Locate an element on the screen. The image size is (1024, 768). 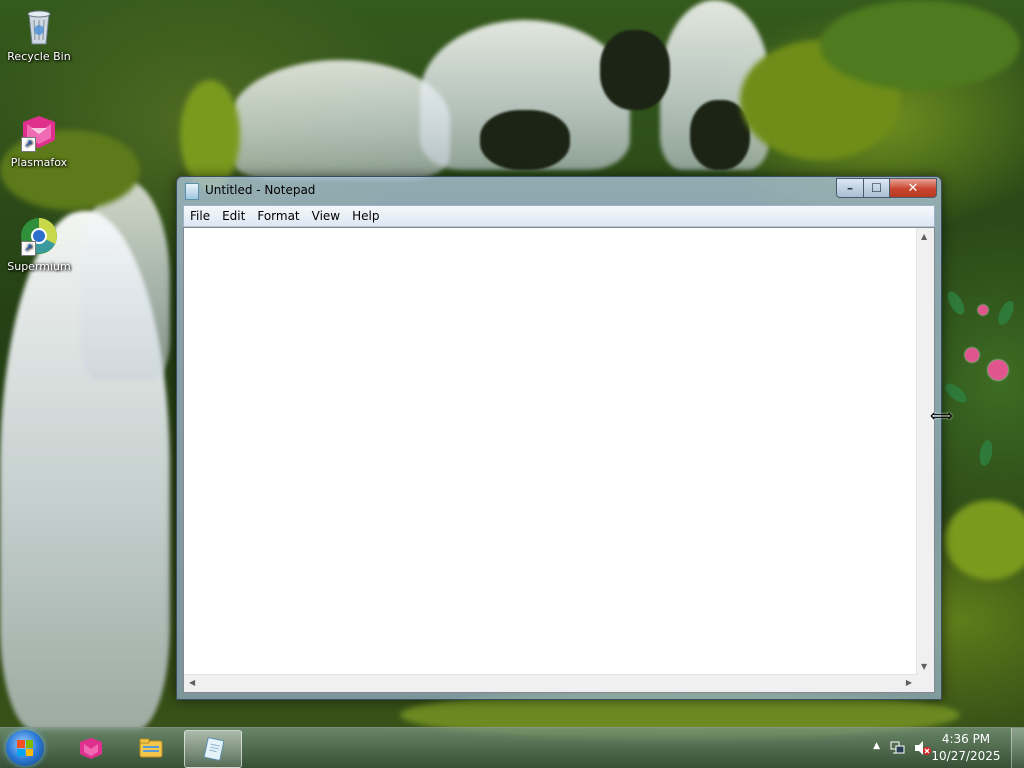
taskbar-file-explorer is located at coordinates (150, 748).